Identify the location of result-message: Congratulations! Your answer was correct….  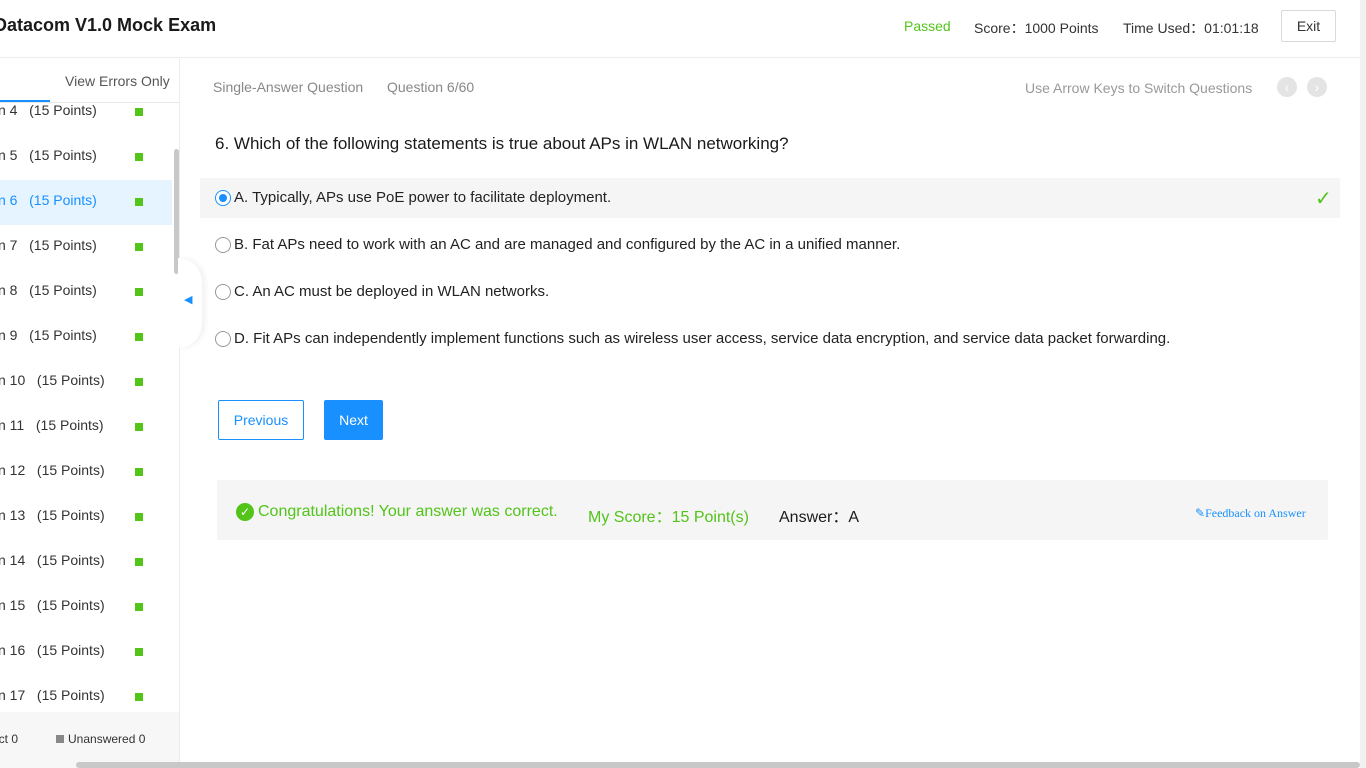
(408, 511).